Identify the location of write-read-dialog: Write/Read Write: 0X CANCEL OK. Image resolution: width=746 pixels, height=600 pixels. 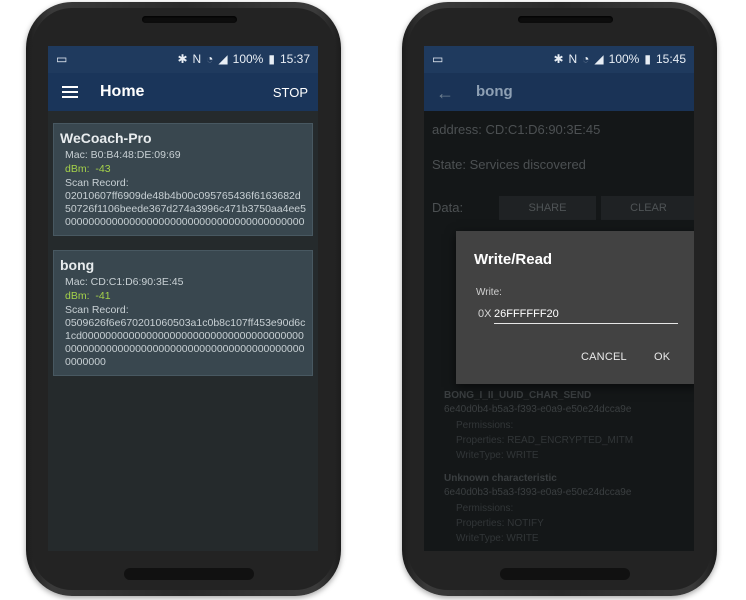
(575, 307).